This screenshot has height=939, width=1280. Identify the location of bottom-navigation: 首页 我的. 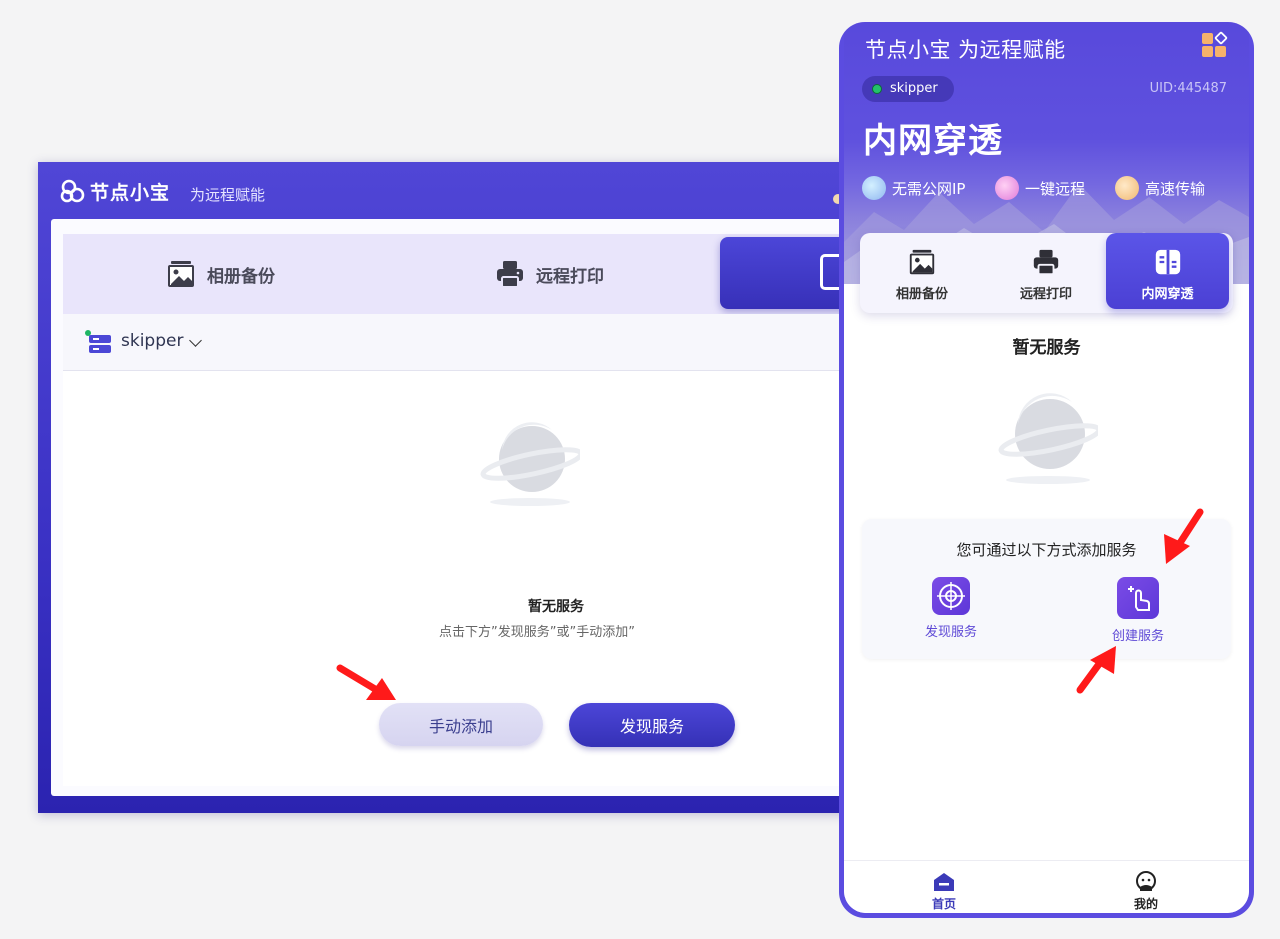
(1046, 886).